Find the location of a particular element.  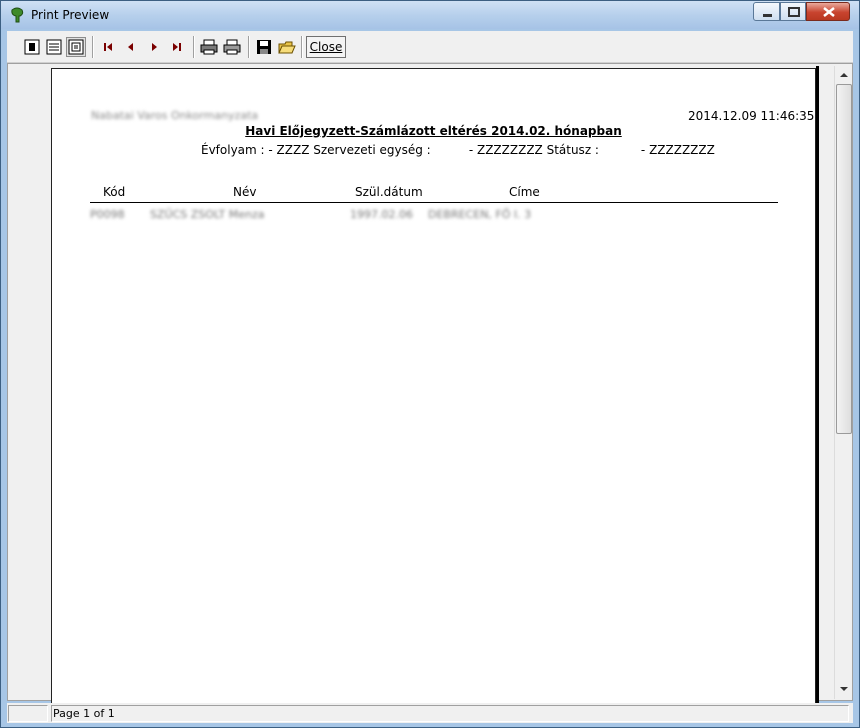

cell-kod: P0098 is located at coordinates (107, 214).